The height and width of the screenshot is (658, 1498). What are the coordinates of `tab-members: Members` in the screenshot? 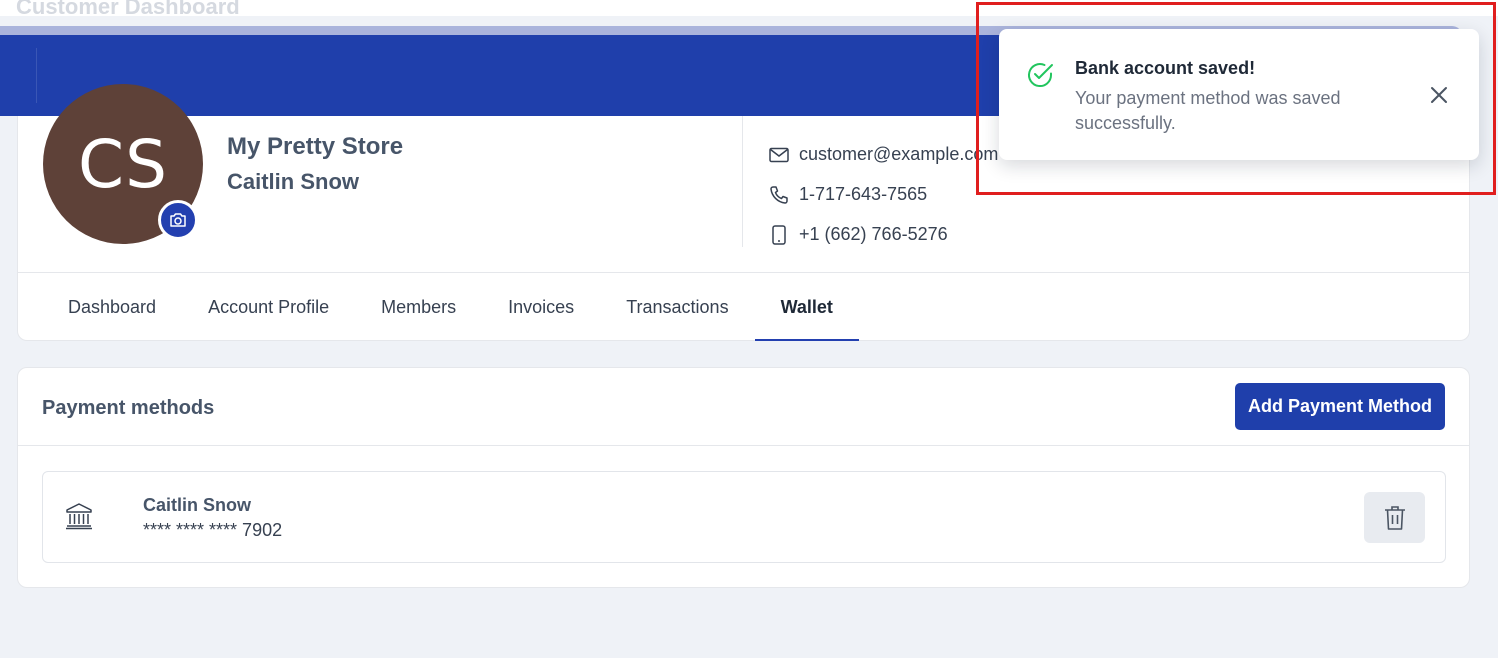 It's located at (418, 307).